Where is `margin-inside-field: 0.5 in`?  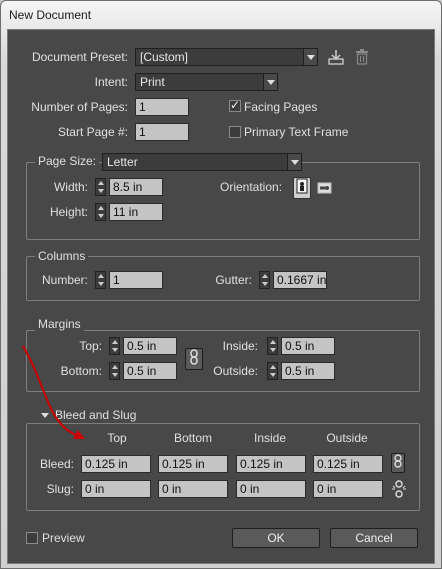
margin-inside-field: 0.5 in is located at coordinates (308, 346).